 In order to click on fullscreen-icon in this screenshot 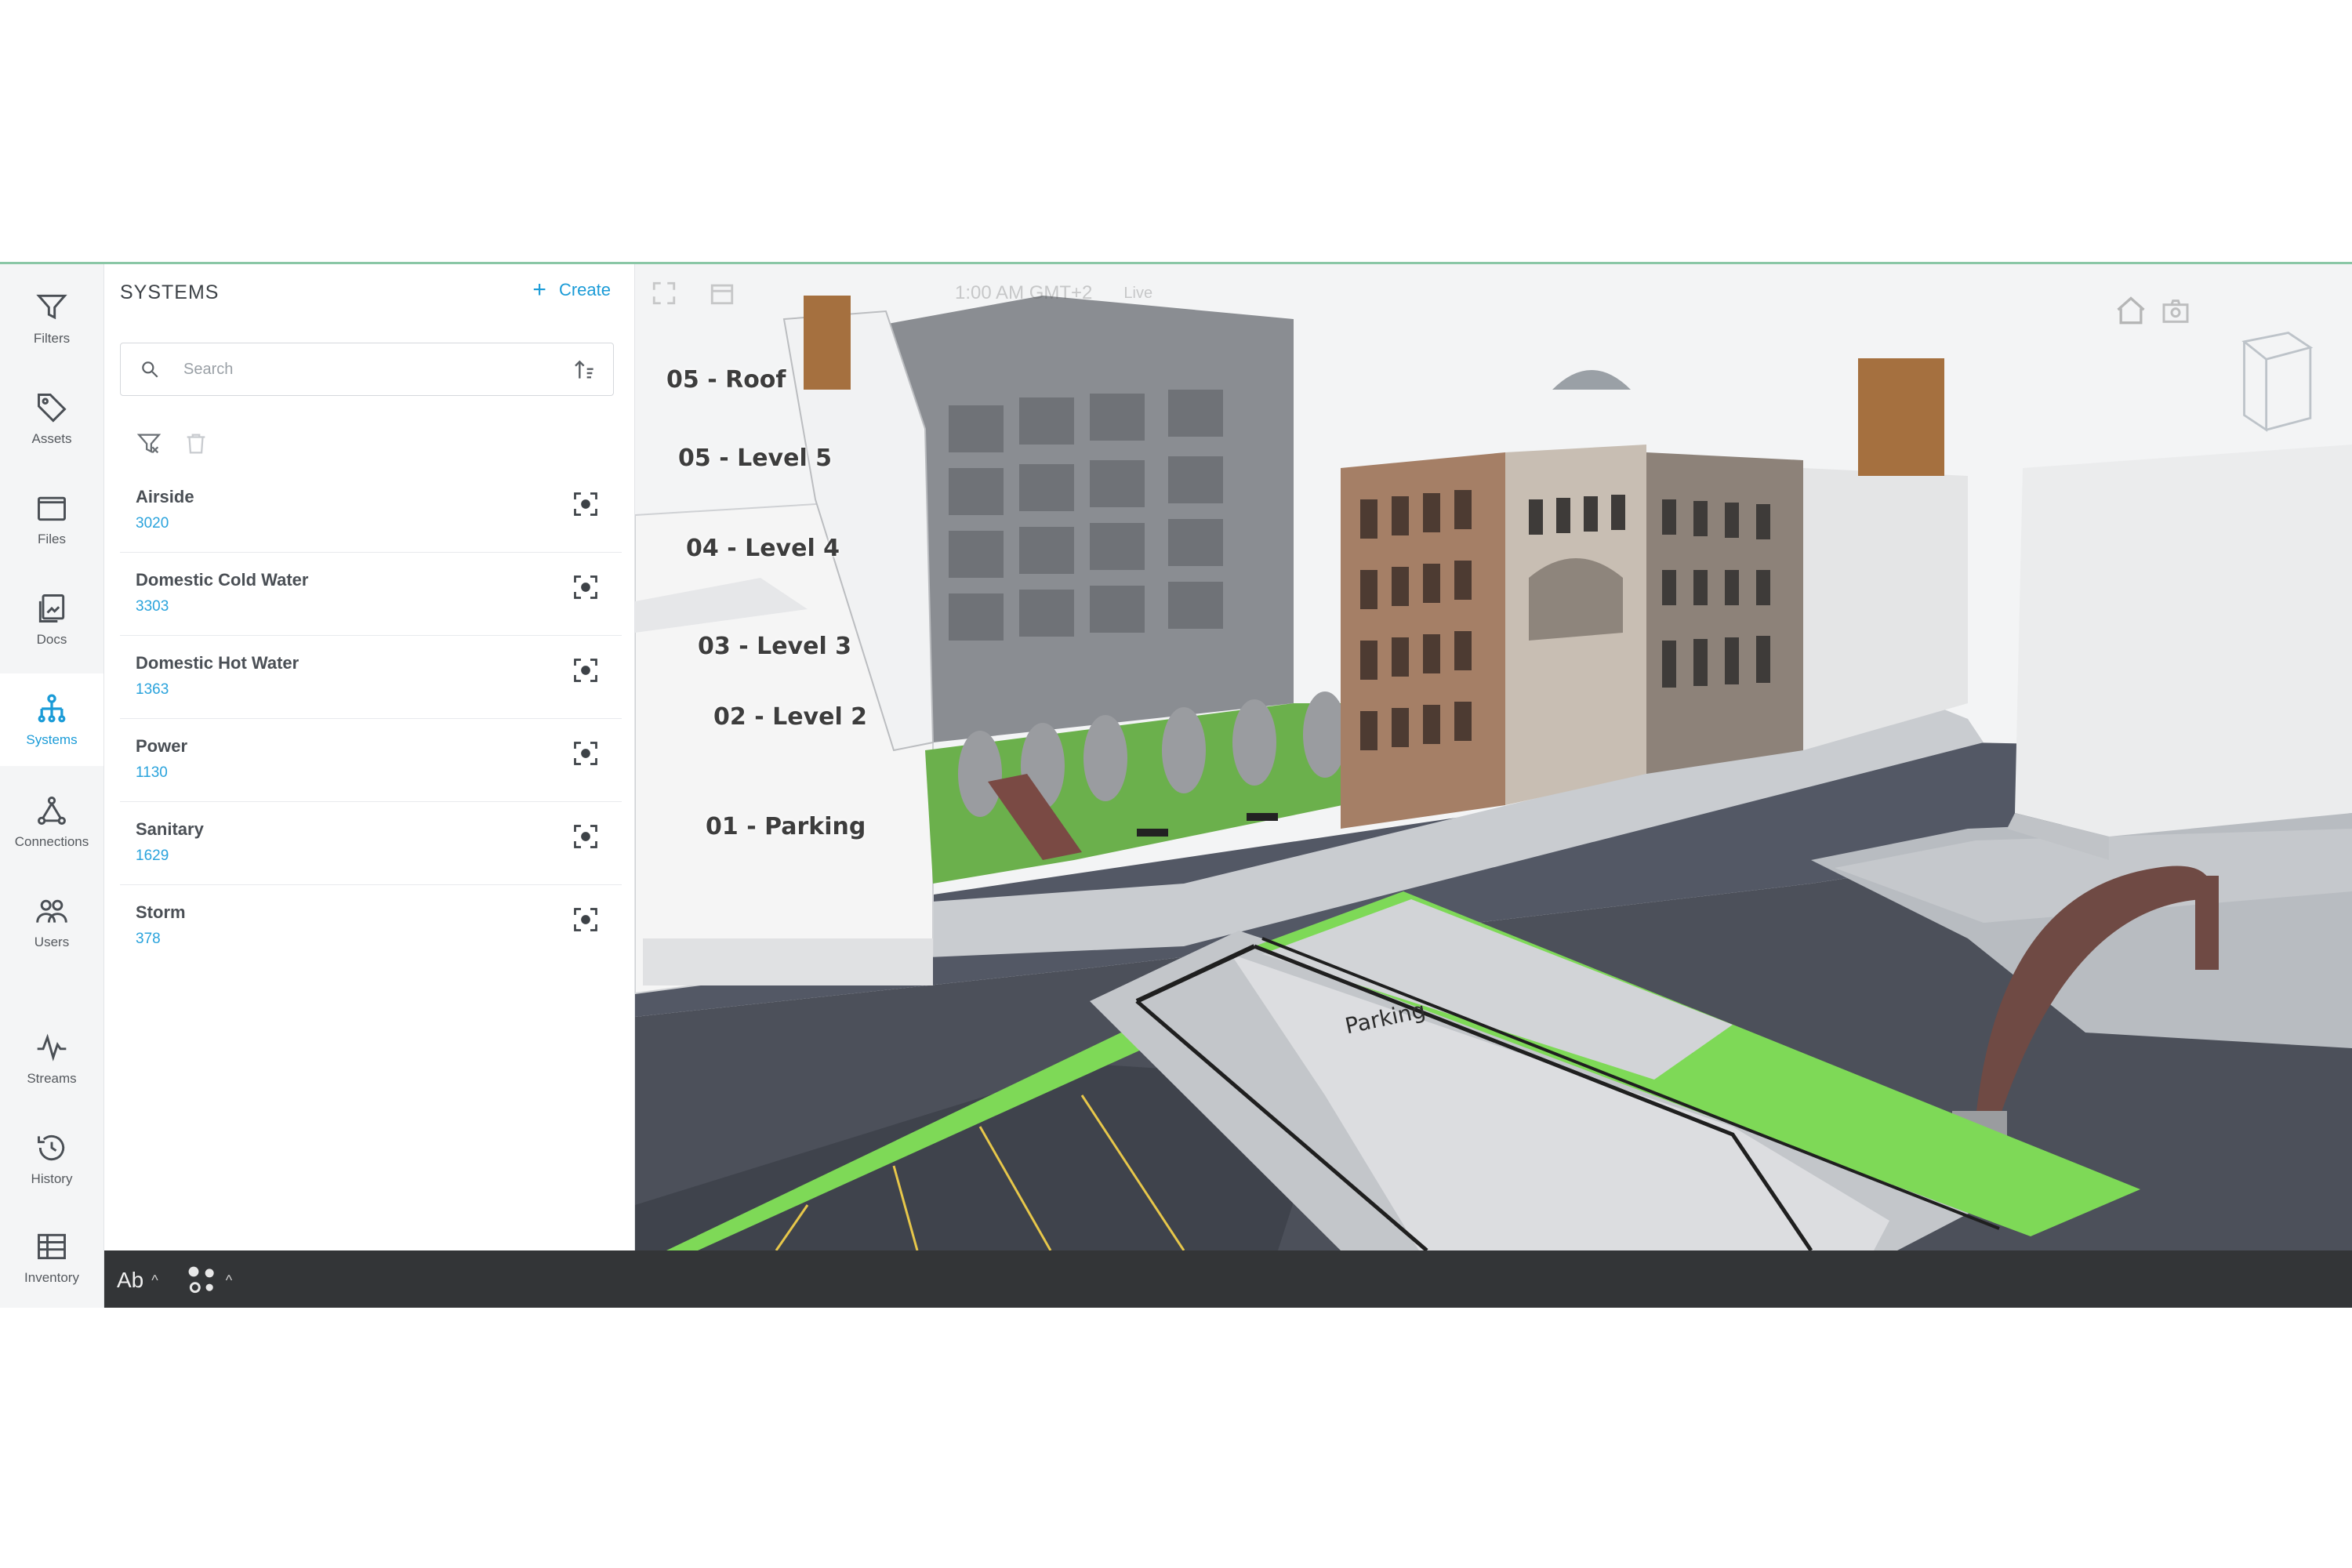, I will do `click(664, 293)`.